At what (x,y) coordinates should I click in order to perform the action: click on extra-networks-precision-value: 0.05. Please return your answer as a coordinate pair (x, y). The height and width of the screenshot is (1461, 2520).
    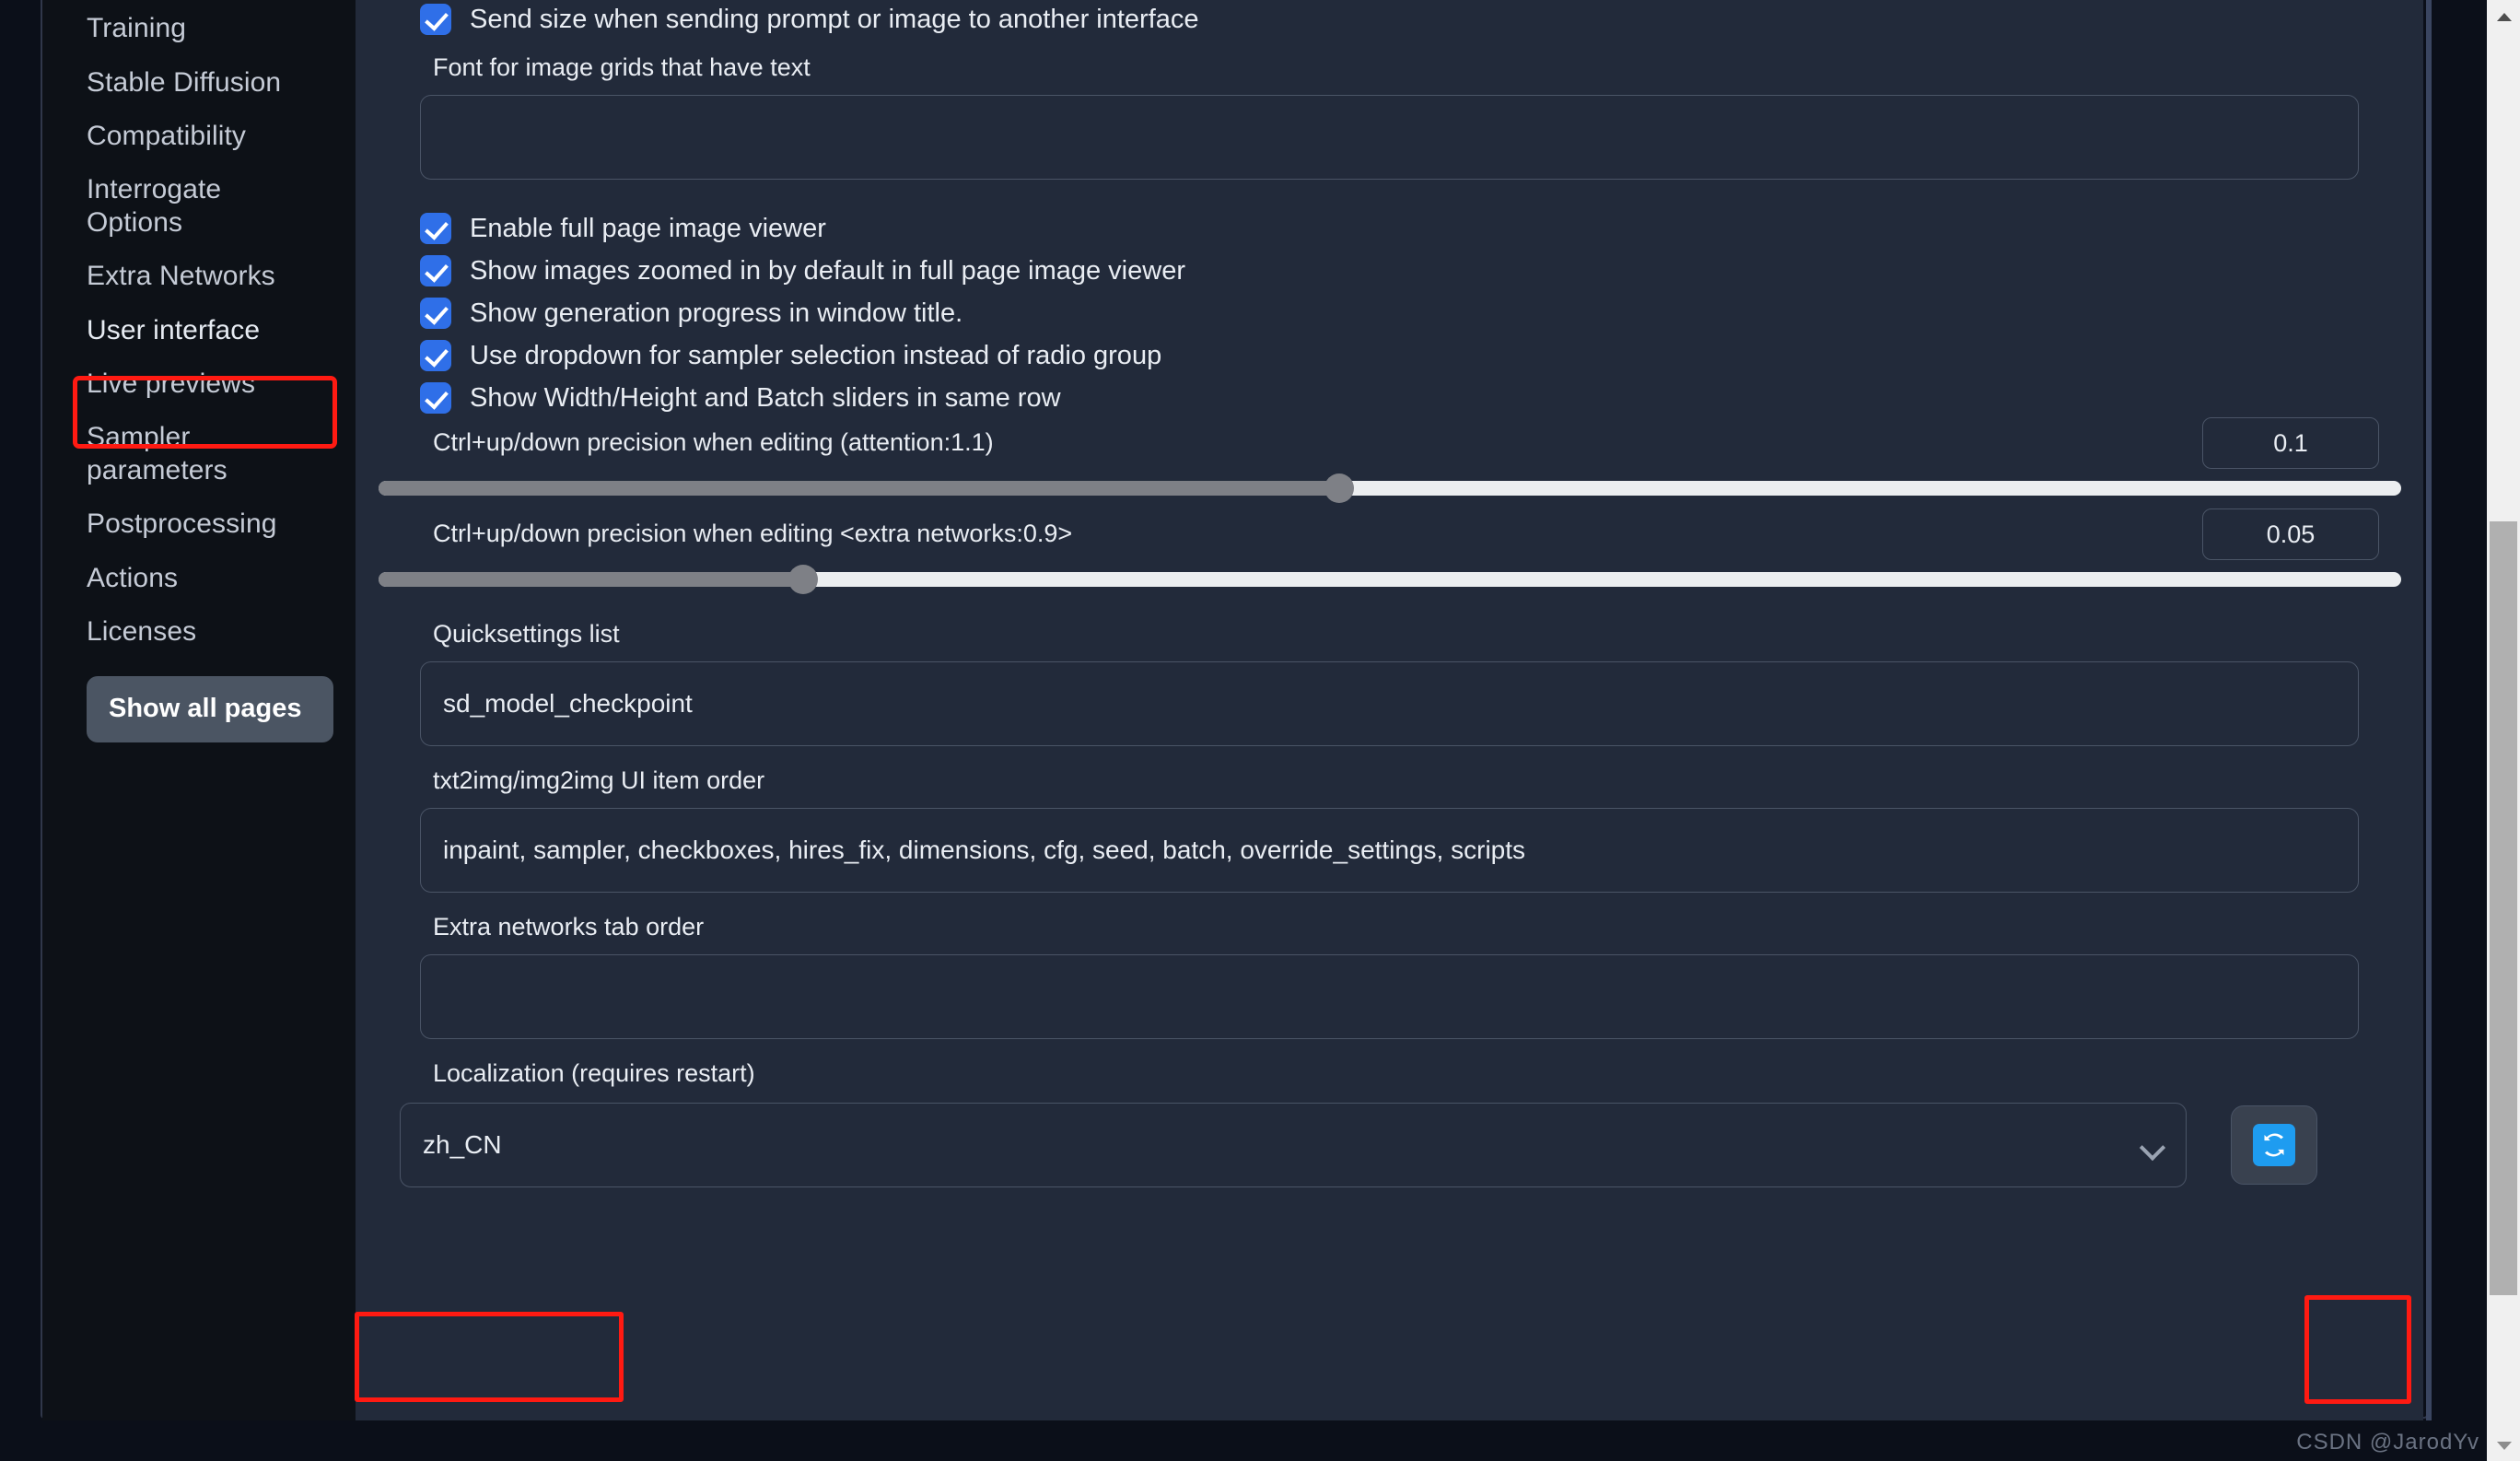
    Looking at the image, I should click on (2290, 534).